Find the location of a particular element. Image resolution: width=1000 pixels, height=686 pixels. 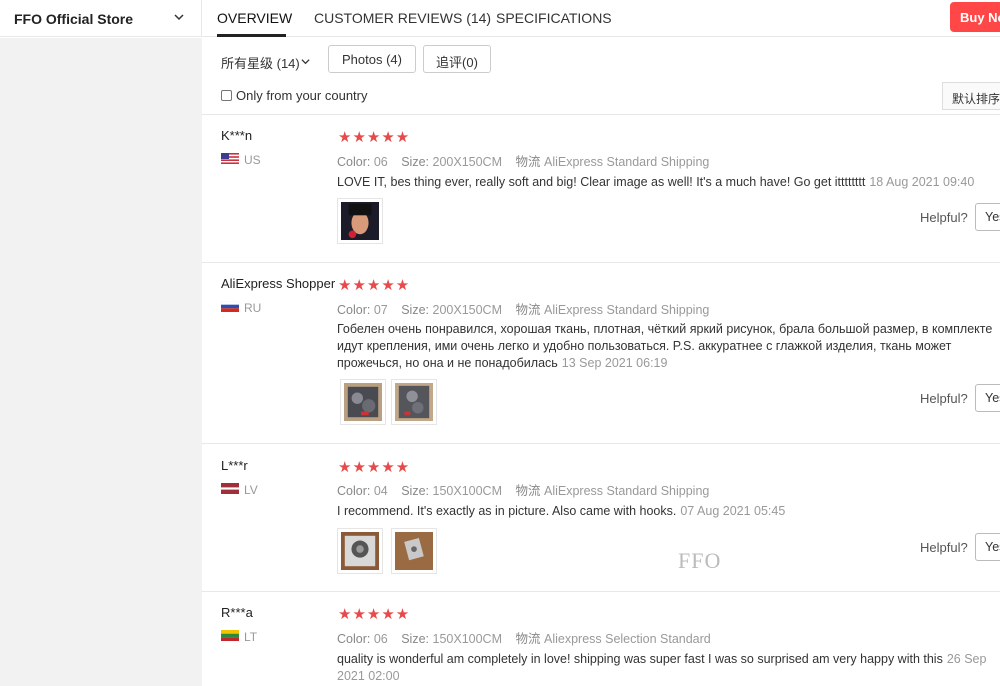

lv-flag-icon is located at coordinates (230, 488).